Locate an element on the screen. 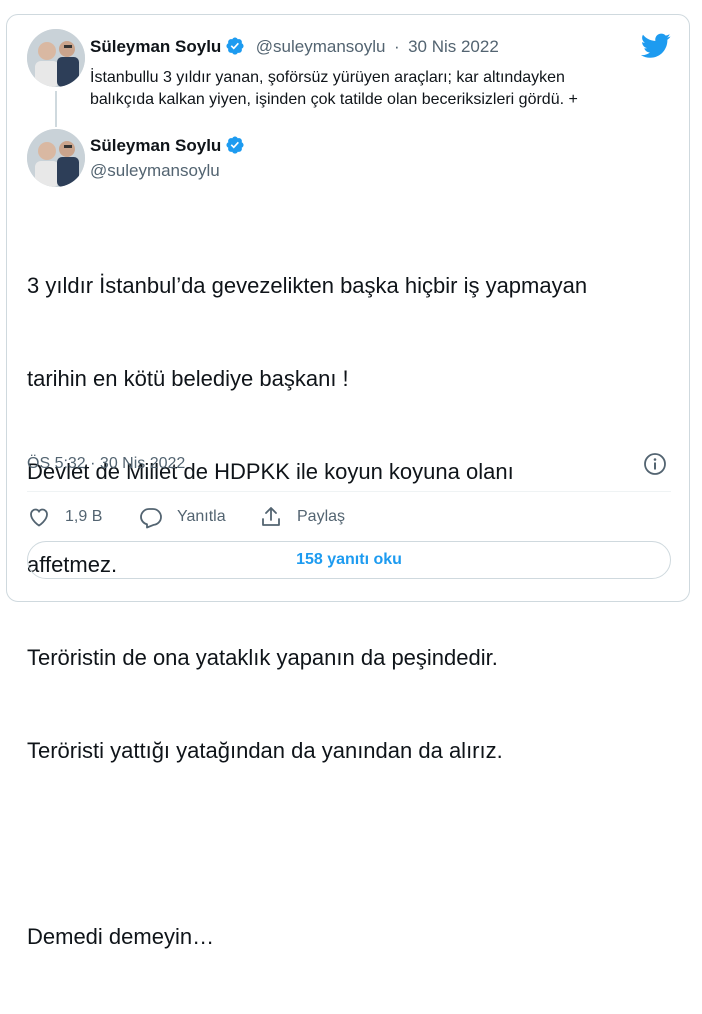 Image resolution: width=702 pixels, height=1014 pixels. reply-label: Yanıtla is located at coordinates (201, 516).